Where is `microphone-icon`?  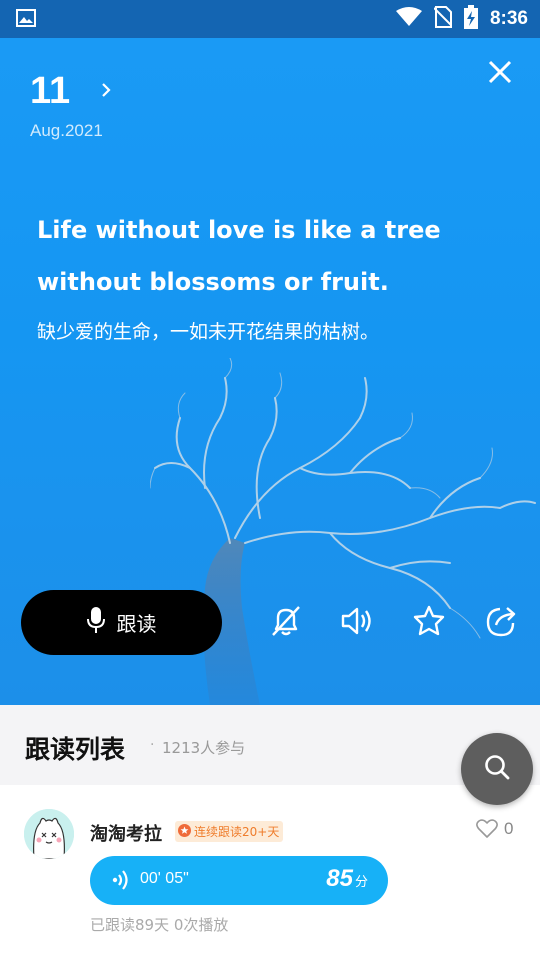 microphone-icon is located at coordinates (95, 622).